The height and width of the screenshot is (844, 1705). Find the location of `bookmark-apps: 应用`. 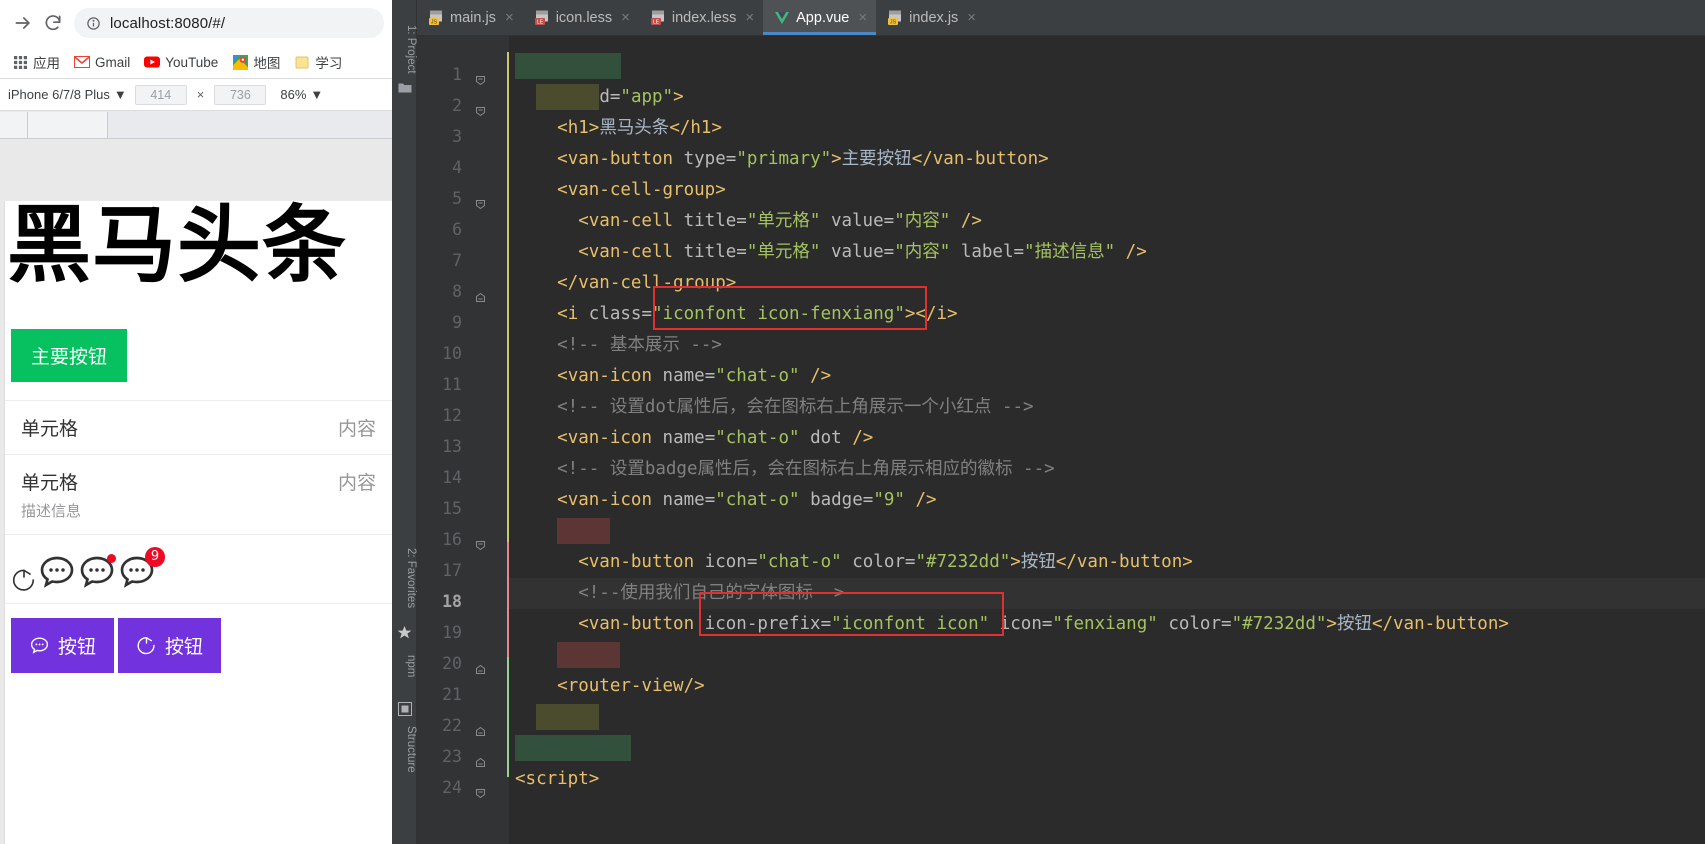

bookmark-apps: 应用 is located at coordinates (36, 62).